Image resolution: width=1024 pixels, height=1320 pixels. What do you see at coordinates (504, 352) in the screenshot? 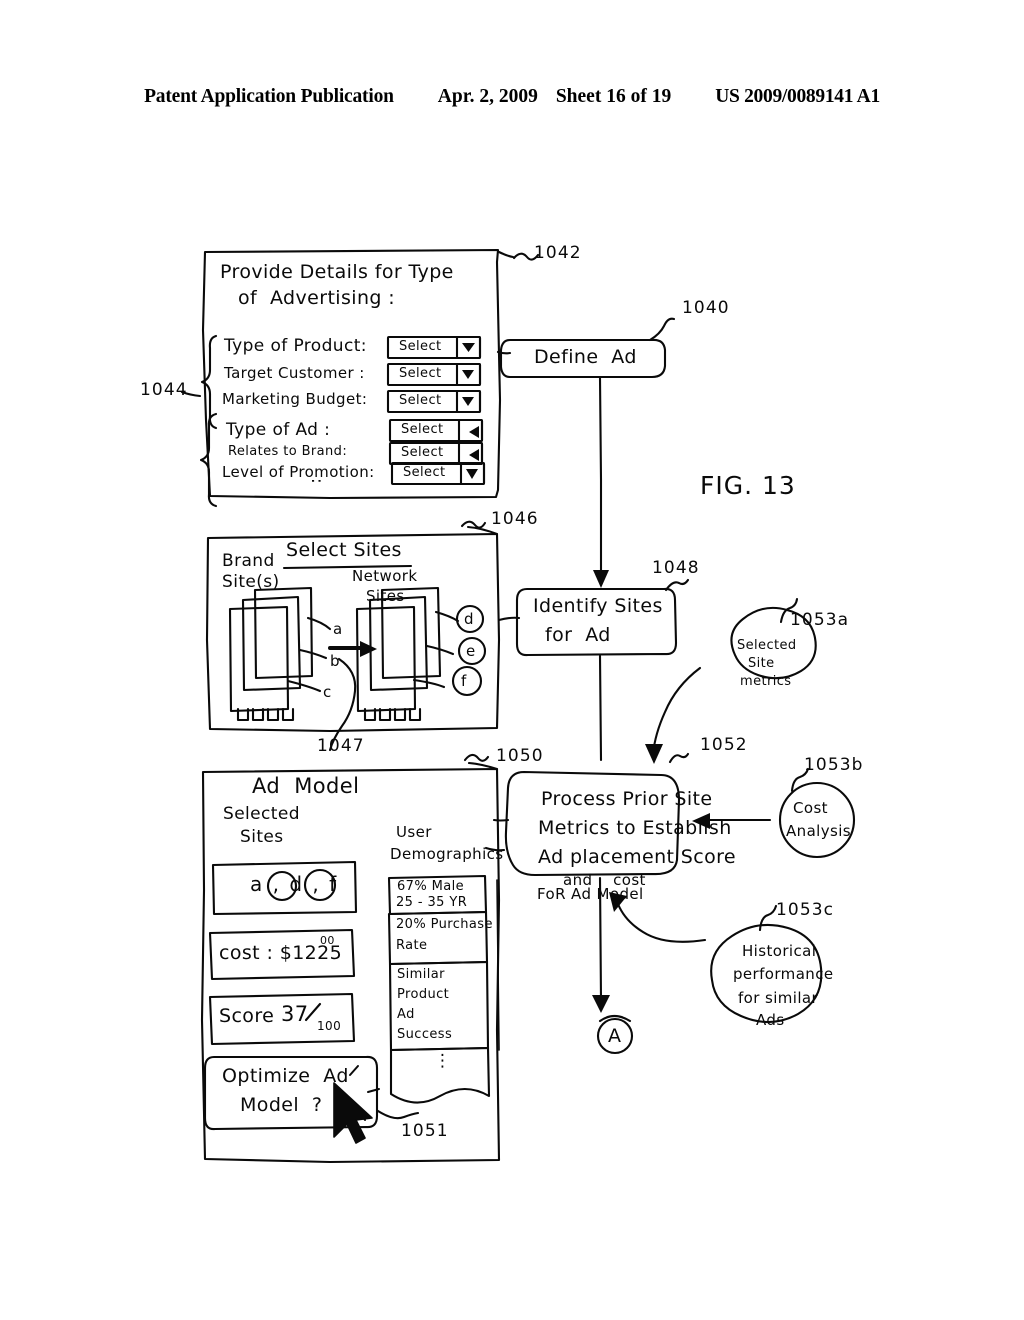
I see `link-form-to-define` at bounding box center [504, 352].